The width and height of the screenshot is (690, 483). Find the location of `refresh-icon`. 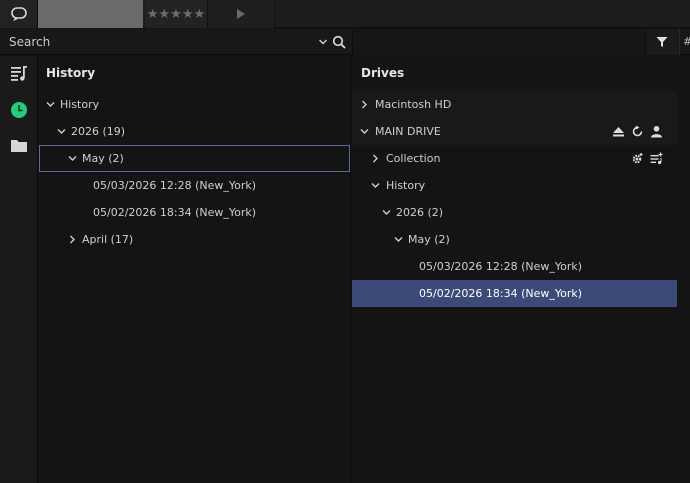

refresh-icon is located at coordinates (637, 131).